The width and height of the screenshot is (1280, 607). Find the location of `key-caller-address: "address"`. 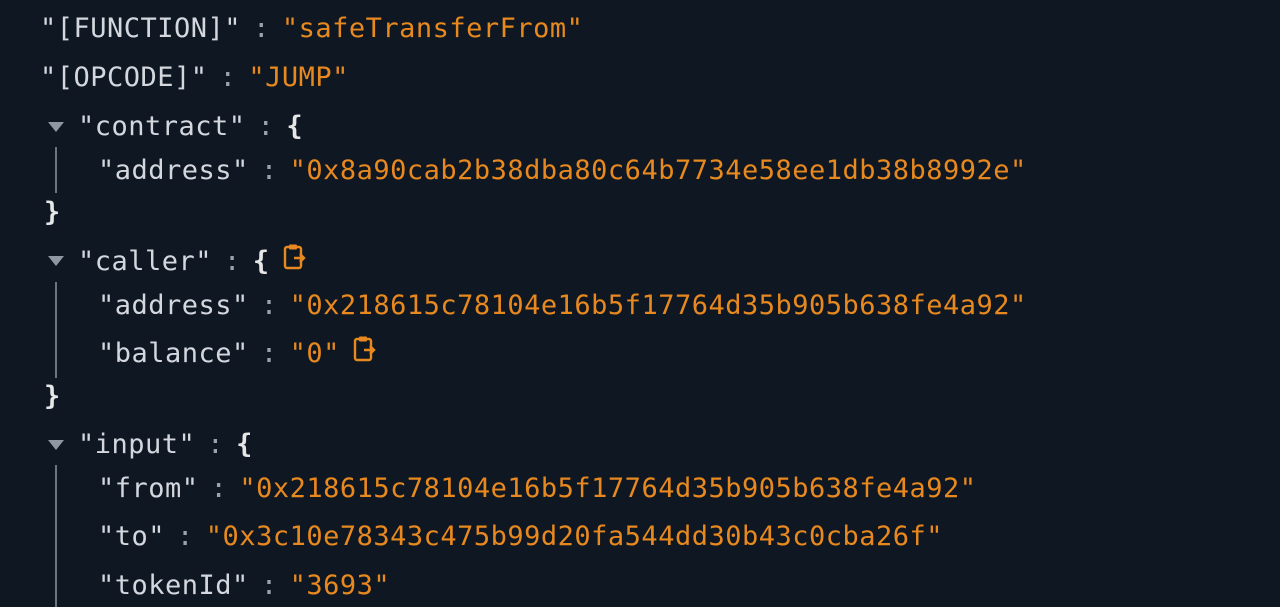

key-caller-address: "address" is located at coordinates (173, 305).